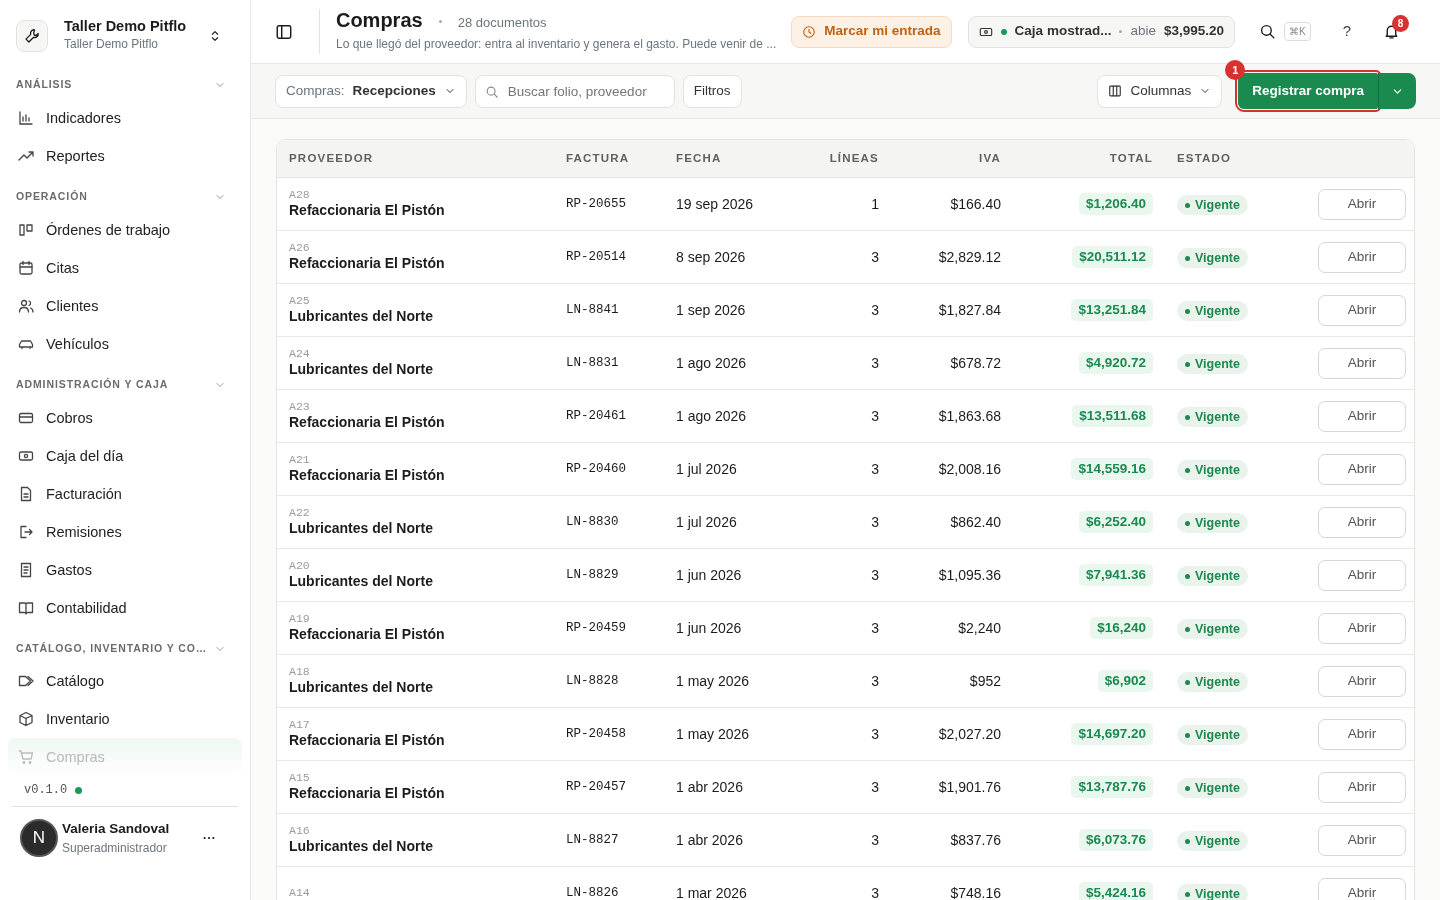  I want to click on sidebar-item: Catálogo, so click(125, 681).